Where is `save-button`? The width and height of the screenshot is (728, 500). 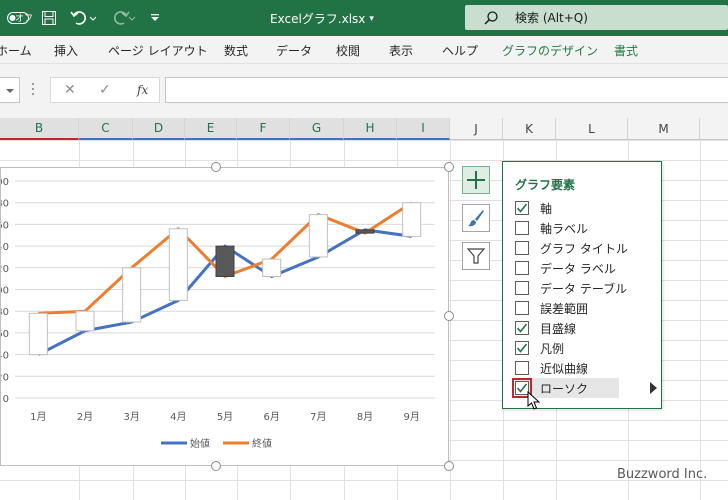 save-button is located at coordinates (49, 18).